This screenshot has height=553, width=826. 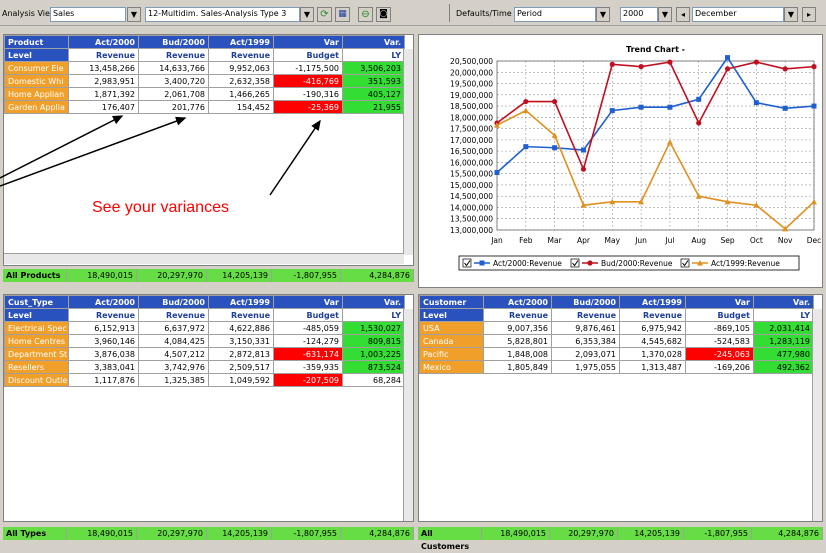 I want to click on variance-annotation: See your variances, so click(x=160, y=207).